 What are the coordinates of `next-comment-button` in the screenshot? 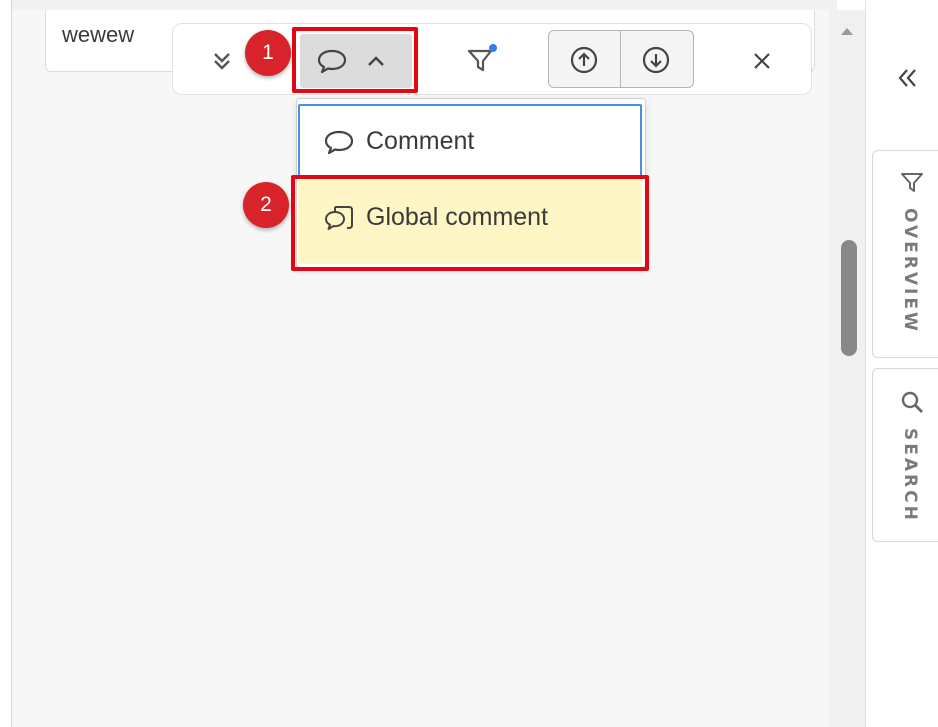 It's located at (656, 60).